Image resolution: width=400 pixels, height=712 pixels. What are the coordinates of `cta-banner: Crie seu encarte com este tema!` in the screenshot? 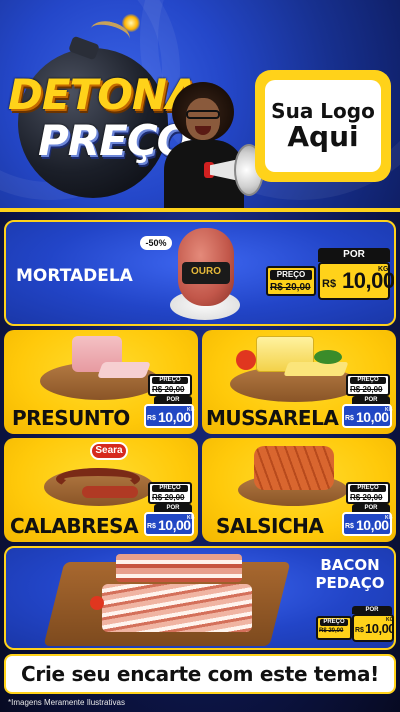 It's located at (200, 674).